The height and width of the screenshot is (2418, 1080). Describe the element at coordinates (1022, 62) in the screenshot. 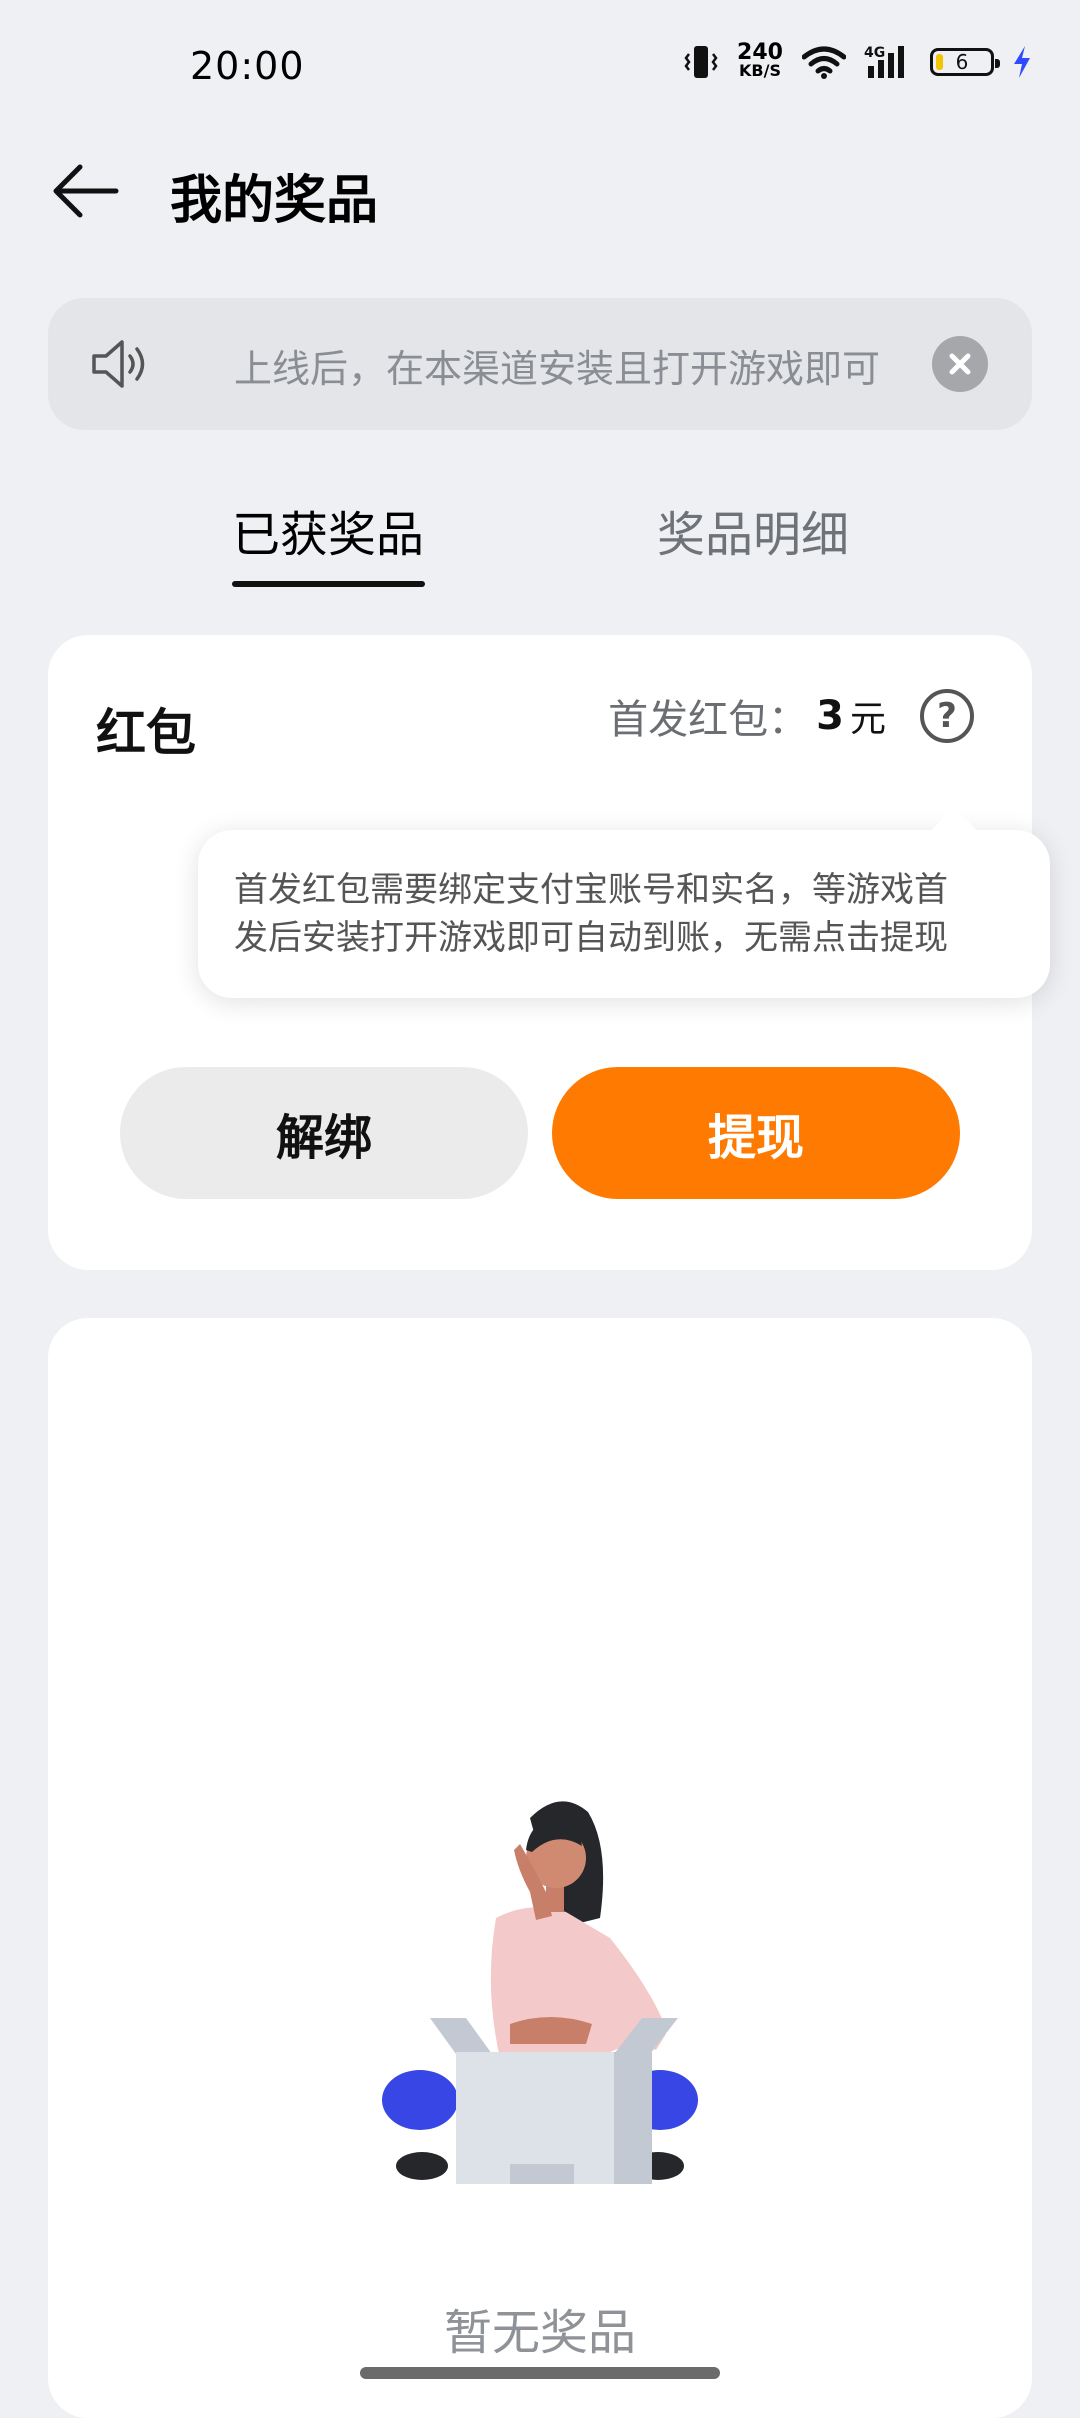

I see `charging-icon` at that location.